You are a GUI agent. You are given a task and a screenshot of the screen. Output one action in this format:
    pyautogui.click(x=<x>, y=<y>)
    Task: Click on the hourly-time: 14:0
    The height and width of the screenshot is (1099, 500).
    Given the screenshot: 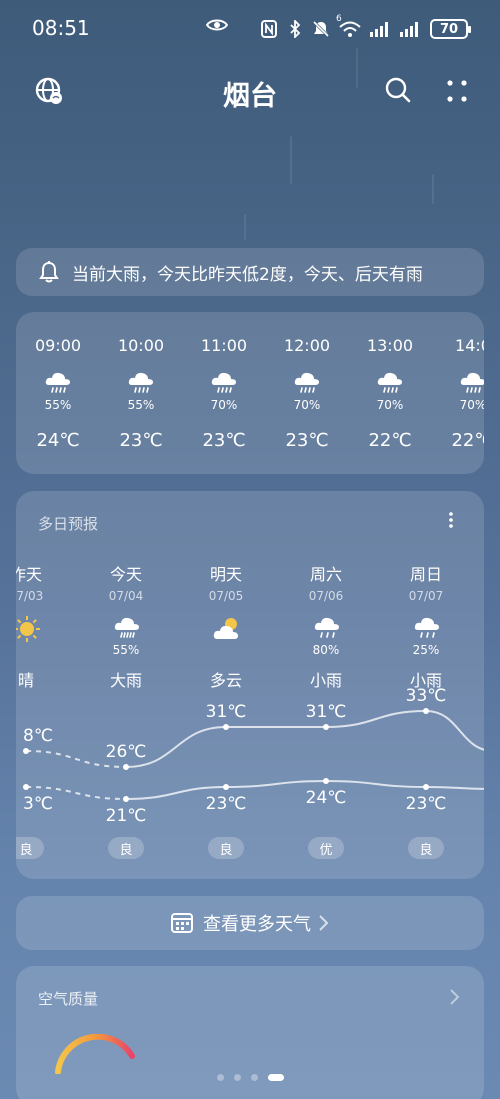 What is the action you would take?
    pyautogui.click(x=469, y=345)
    